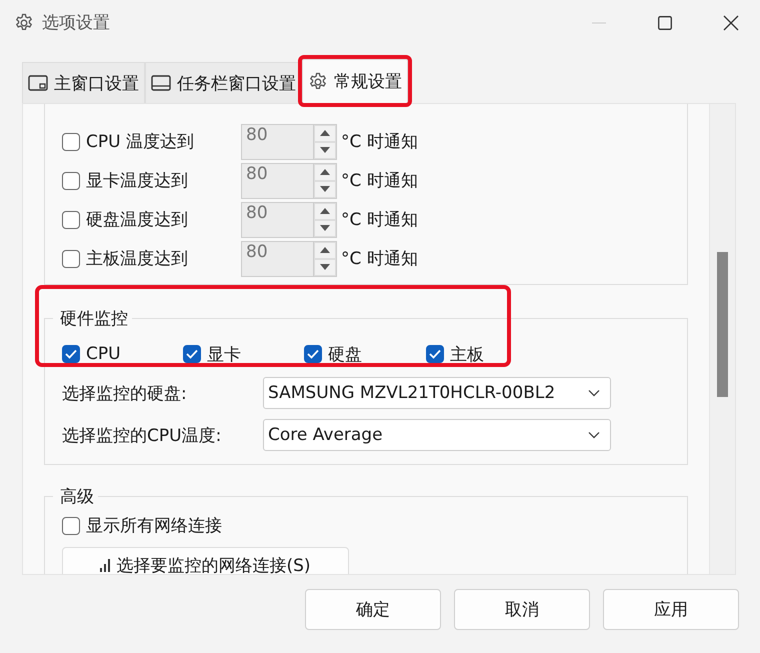 This screenshot has width=760, height=653. What do you see at coordinates (96, 83) in the screenshot?
I see `tab-label: 主窗口设置` at bounding box center [96, 83].